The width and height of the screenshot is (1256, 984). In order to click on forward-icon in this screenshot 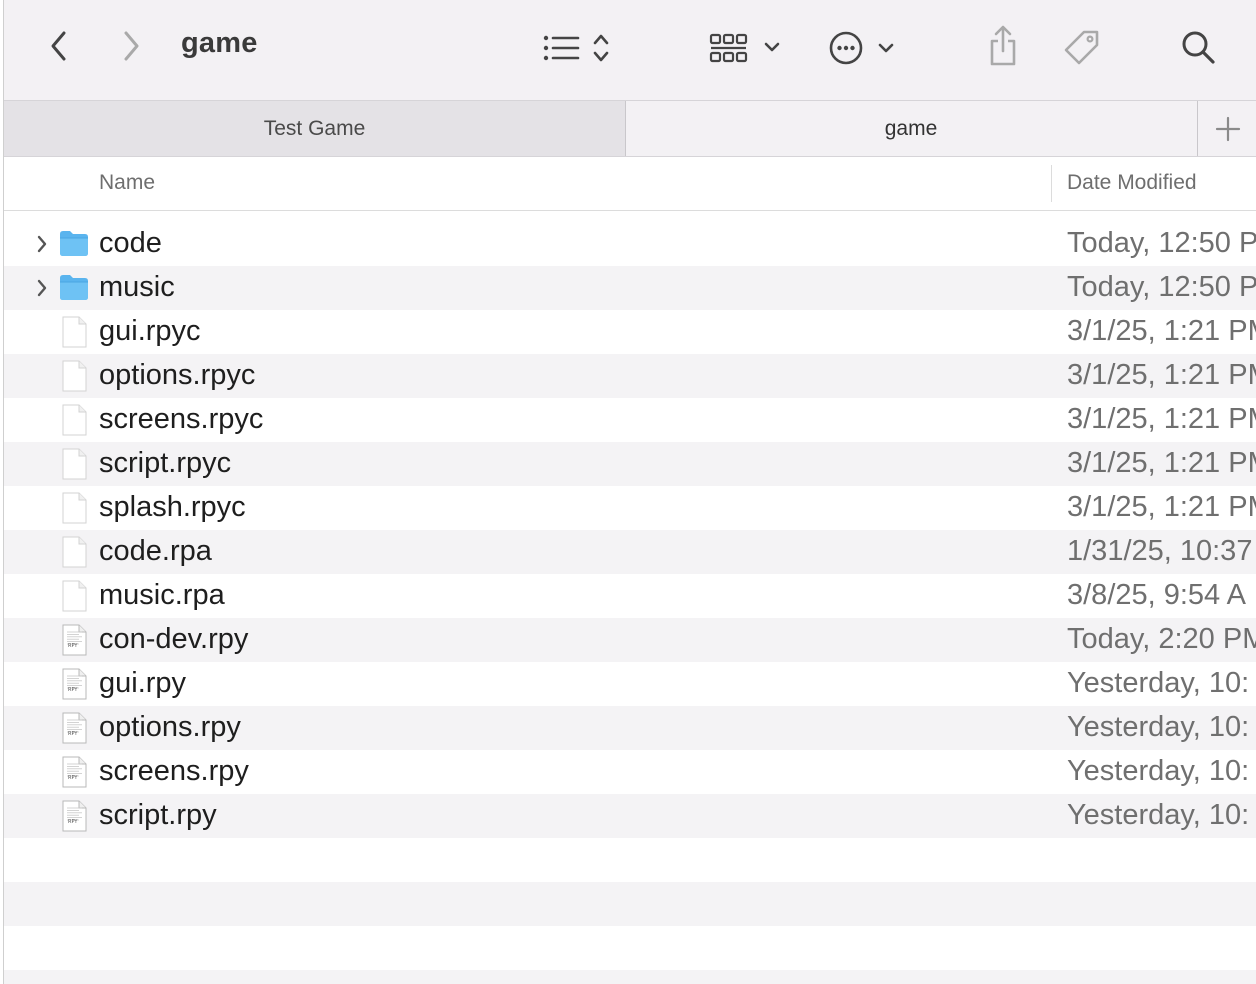, I will do `click(131, 46)`.